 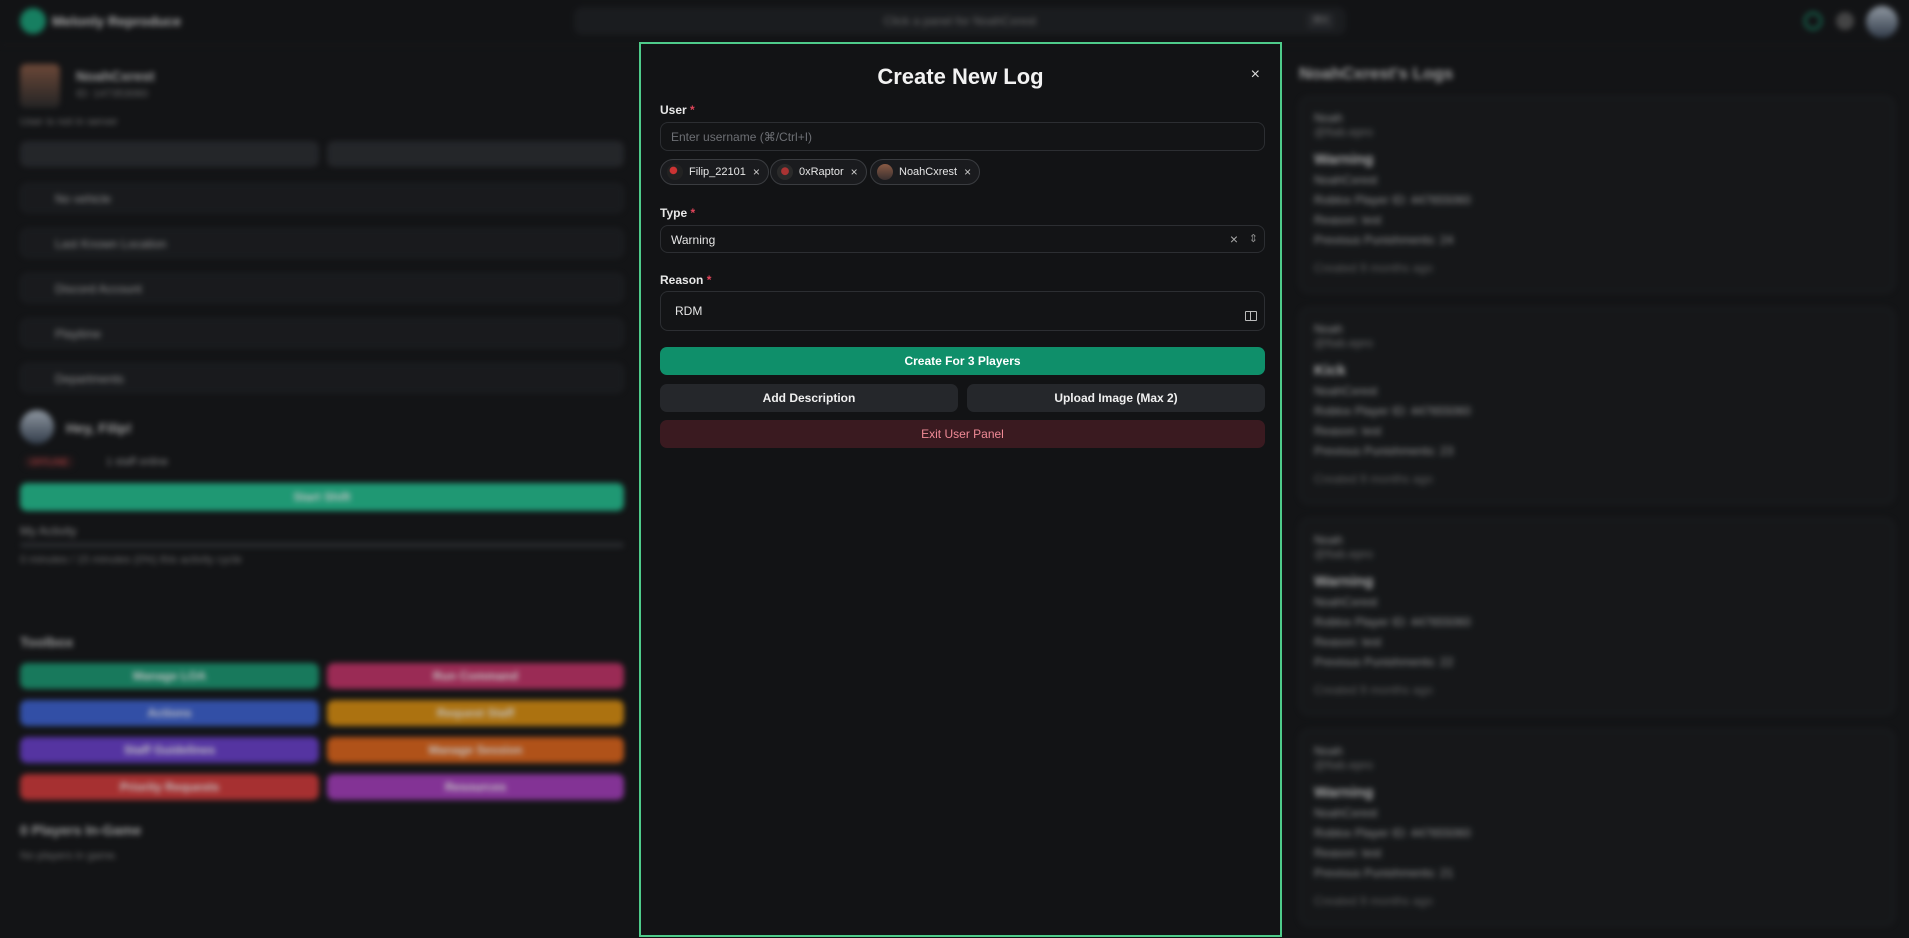 I want to click on activity-progress, so click(x=322, y=545).